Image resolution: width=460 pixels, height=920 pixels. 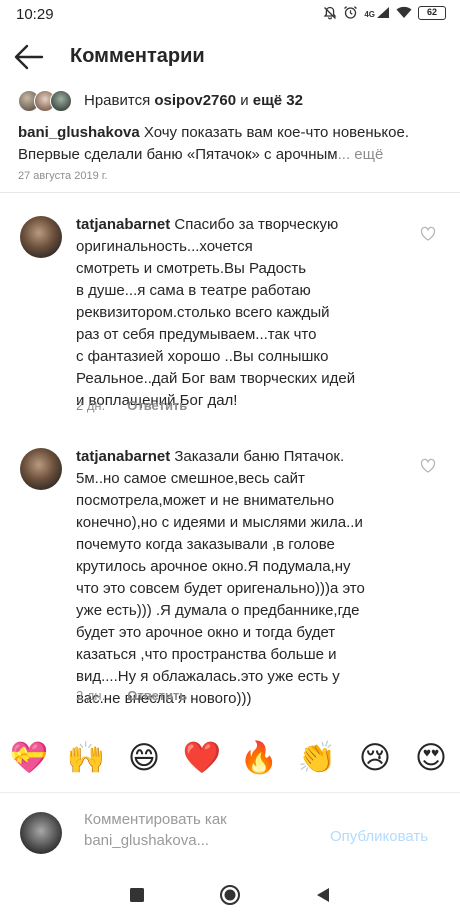 What do you see at coordinates (274, 132) in the screenshot?
I see `caption-text-line1: Хочу показать вам кое-что новенькое.` at bounding box center [274, 132].